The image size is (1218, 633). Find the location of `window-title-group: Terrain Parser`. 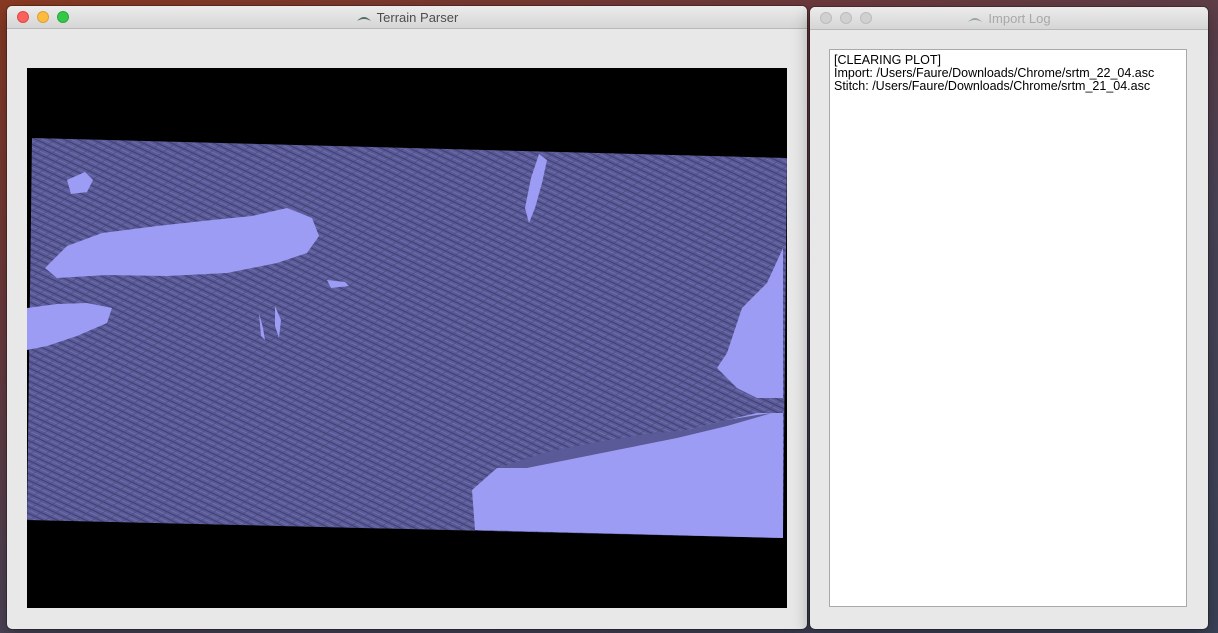

window-title-group: Terrain Parser is located at coordinates (407, 17).